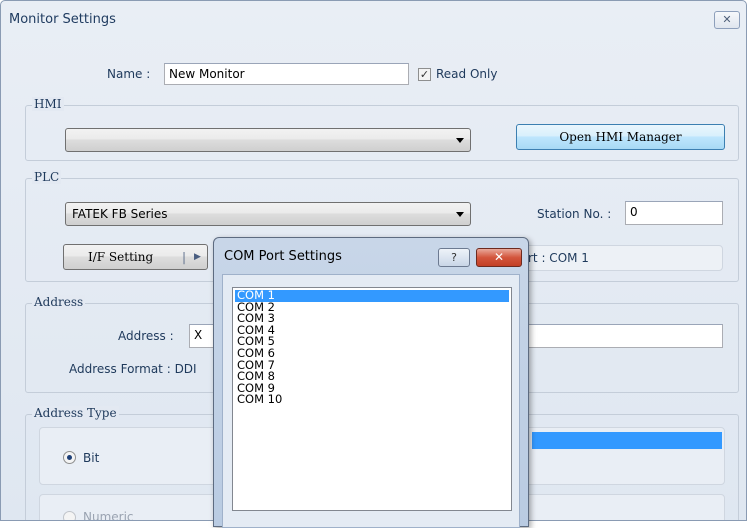 The width and height of the screenshot is (747, 528). Describe the element at coordinates (558, 258) in the screenshot. I see `port-text: rt : COM 1` at that location.